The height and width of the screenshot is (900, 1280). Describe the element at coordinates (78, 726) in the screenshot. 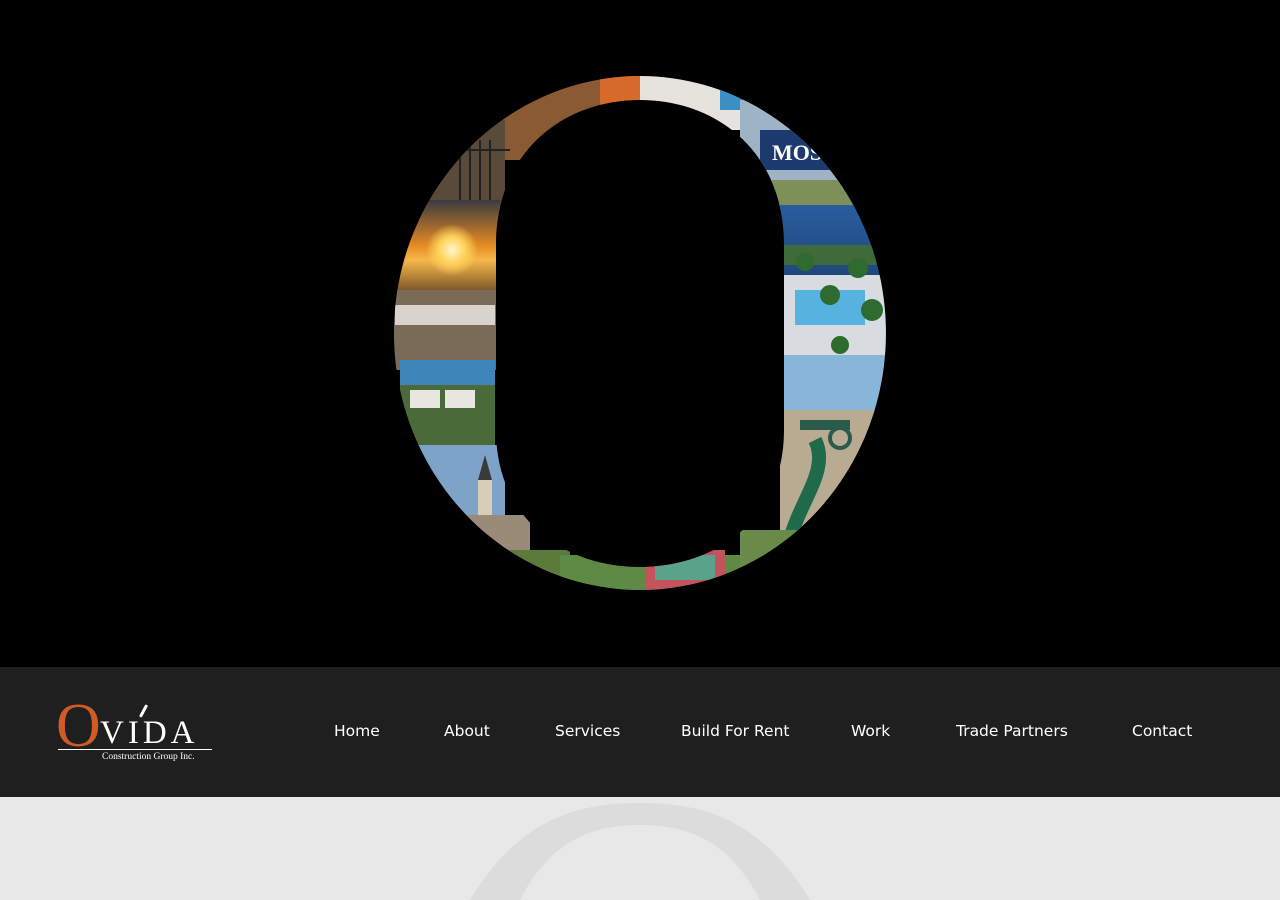

I see `logo-initial: O` at that location.